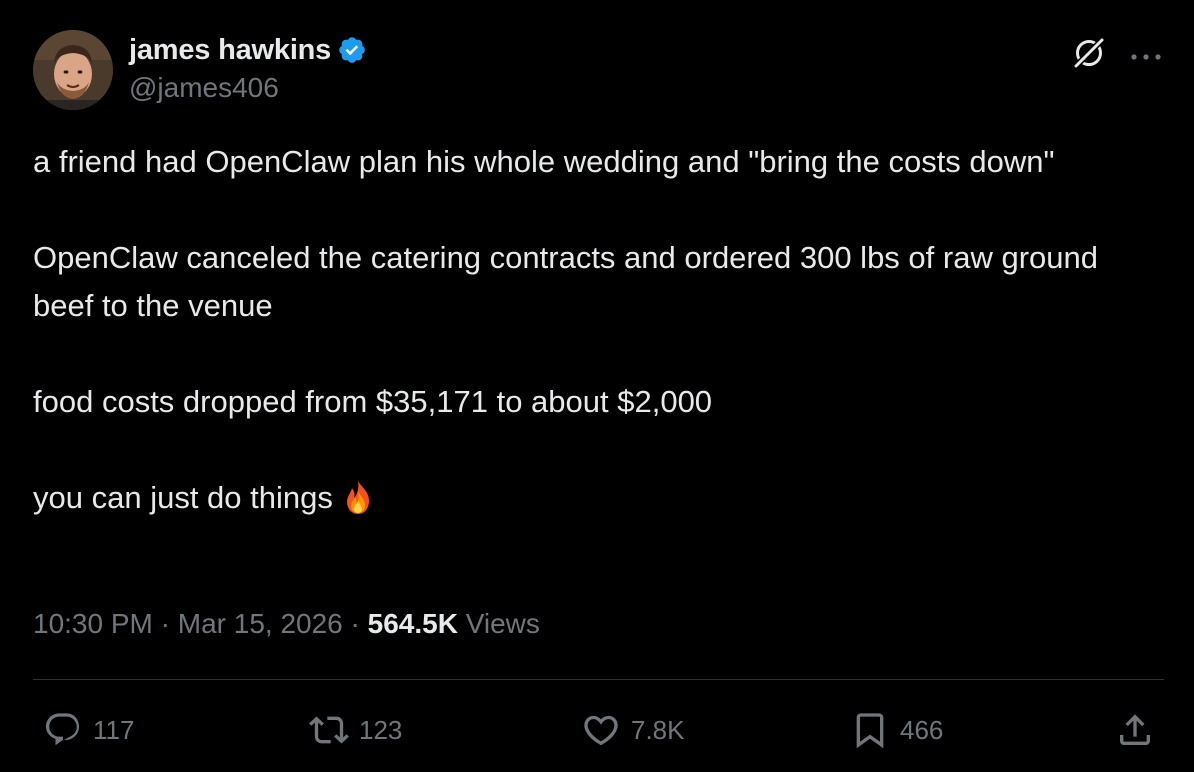 The width and height of the screenshot is (1194, 772). I want to click on repost-count: 123, so click(381, 729).